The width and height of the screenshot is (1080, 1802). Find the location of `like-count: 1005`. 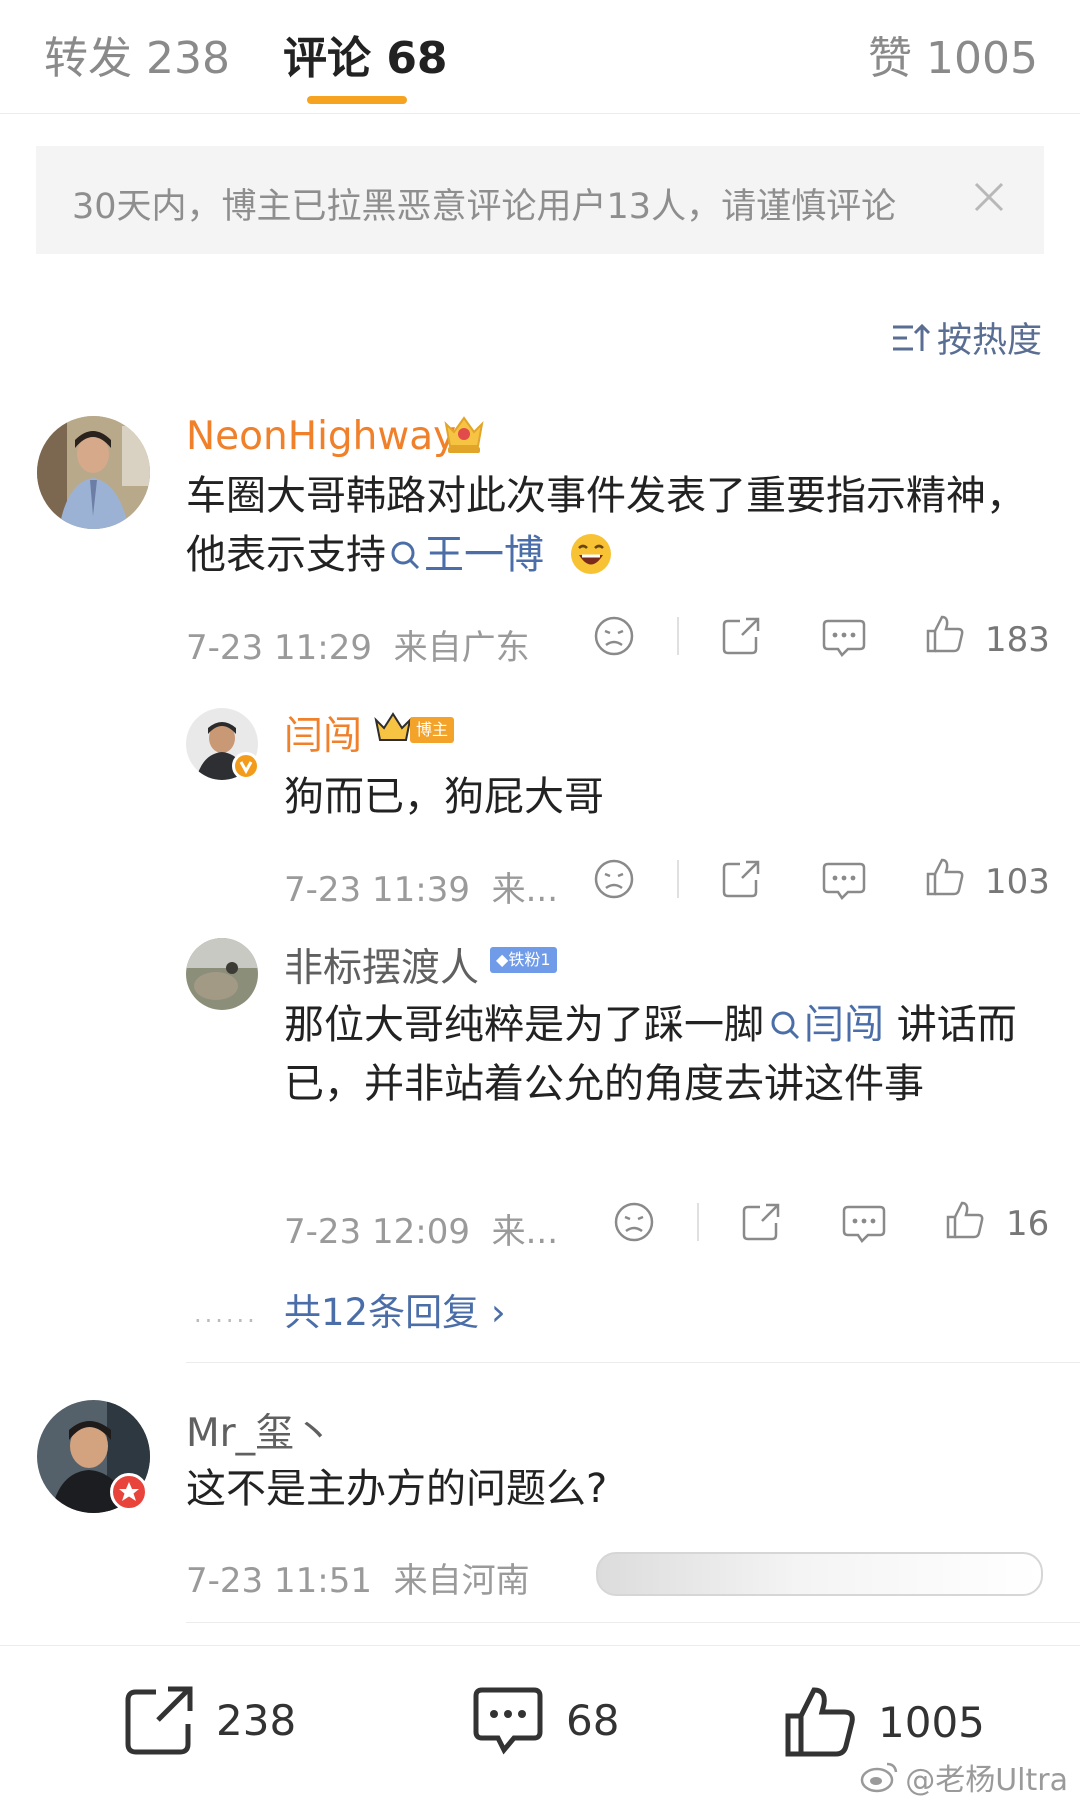

like-count: 1005 is located at coordinates (931, 1722).